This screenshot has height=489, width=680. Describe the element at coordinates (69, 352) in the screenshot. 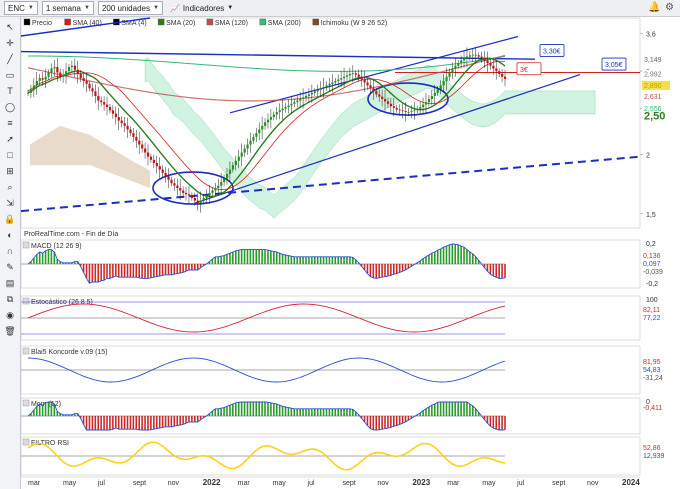

I see `indicator-label-2: Blai5 Koncorde v.09 (15)` at that location.